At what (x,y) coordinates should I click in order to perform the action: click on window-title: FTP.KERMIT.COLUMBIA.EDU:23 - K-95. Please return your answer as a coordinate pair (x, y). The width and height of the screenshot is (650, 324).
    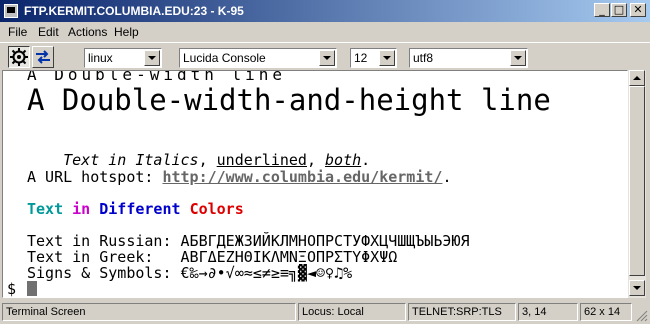
    Looking at the image, I should click on (134, 11).